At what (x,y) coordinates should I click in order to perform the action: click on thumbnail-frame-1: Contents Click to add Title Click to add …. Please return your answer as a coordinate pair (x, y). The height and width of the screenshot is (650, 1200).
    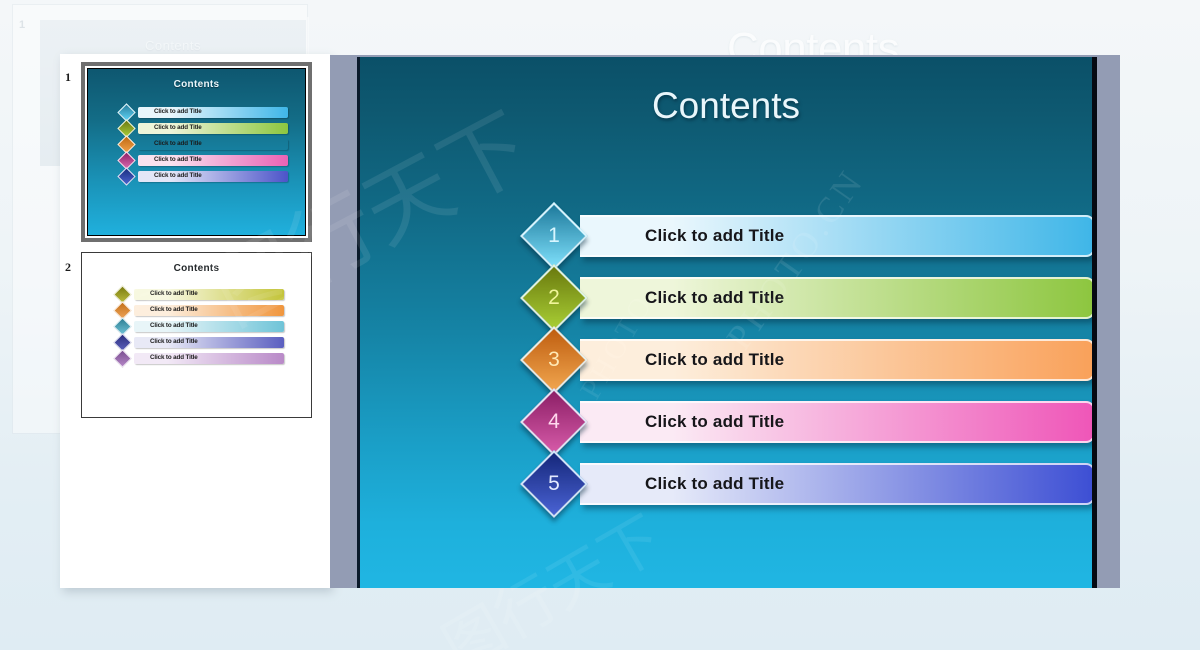
    Looking at the image, I should click on (196, 152).